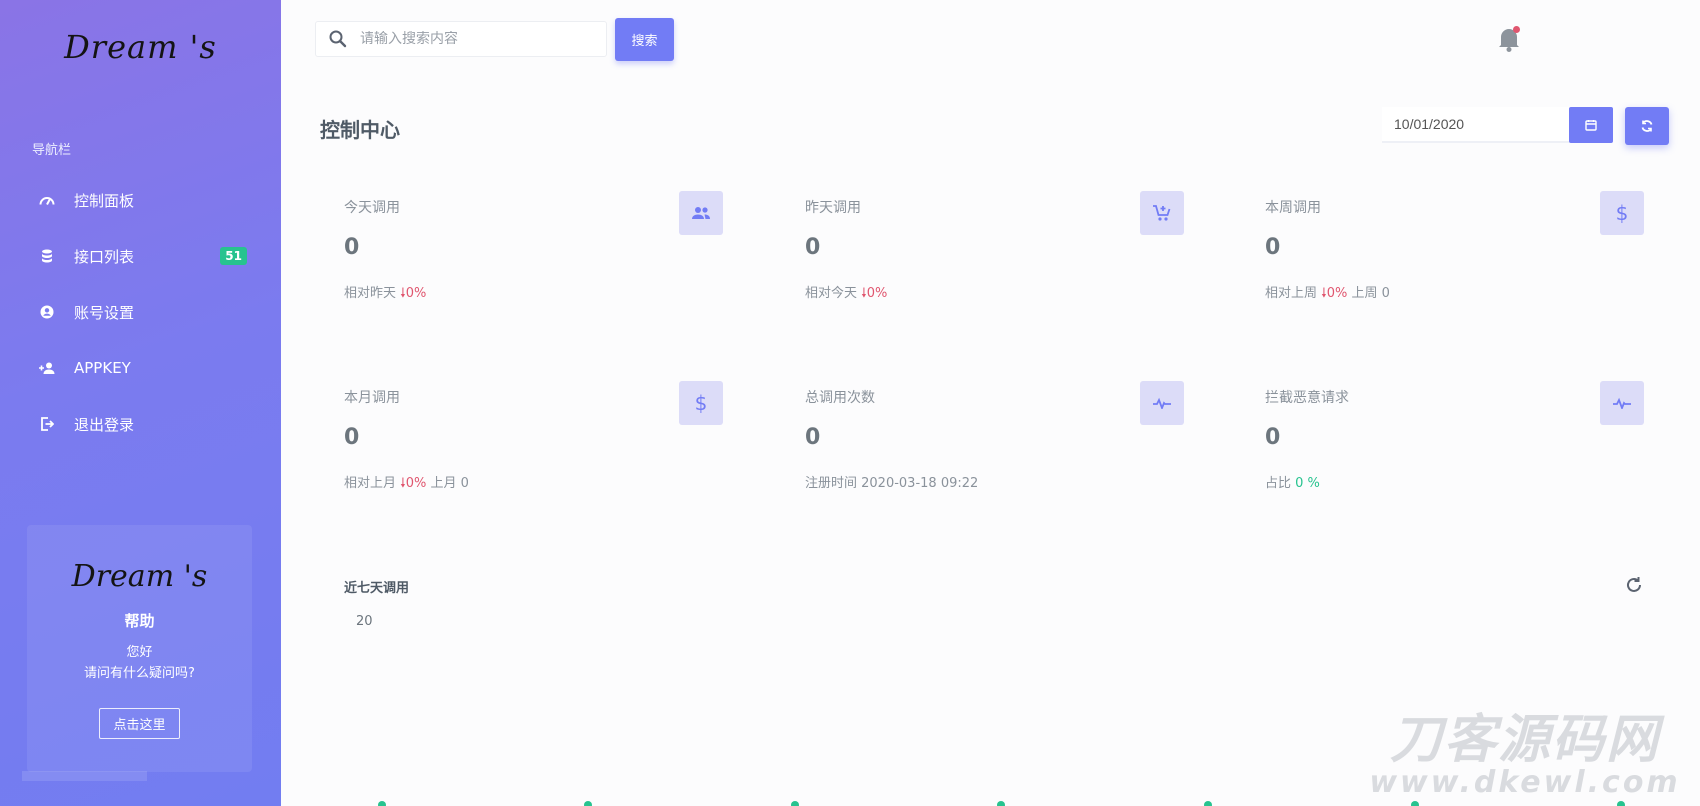 The height and width of the screenshot is (806, 1700). I want to click on help-greeting: 您好, so click(139, 652).